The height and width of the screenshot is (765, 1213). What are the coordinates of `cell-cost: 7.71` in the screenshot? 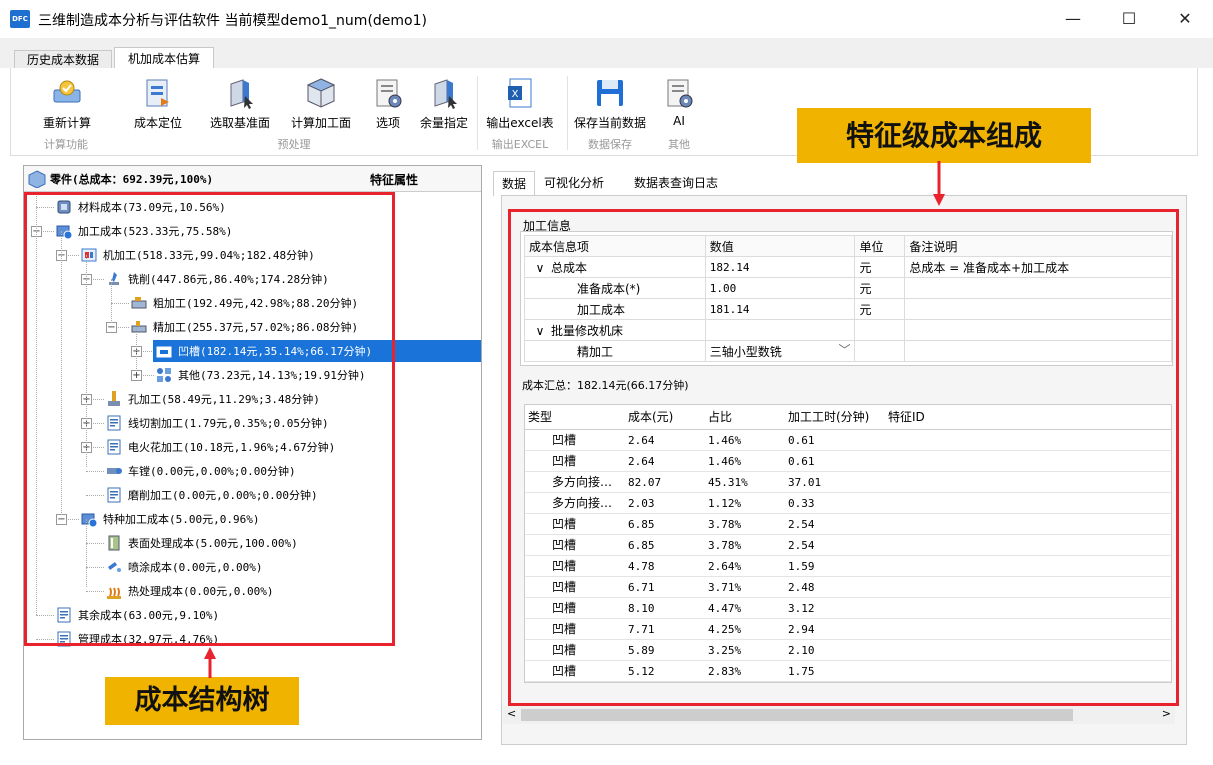 It's located at (641, 629).